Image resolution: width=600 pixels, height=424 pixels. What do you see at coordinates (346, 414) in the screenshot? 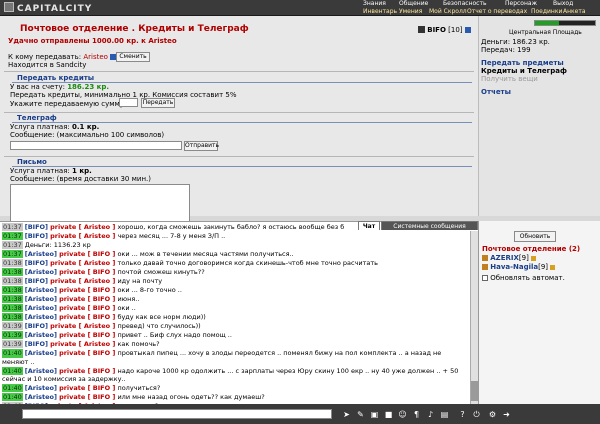
I see `send-icon: ➤` at bounding box center [346, 414].